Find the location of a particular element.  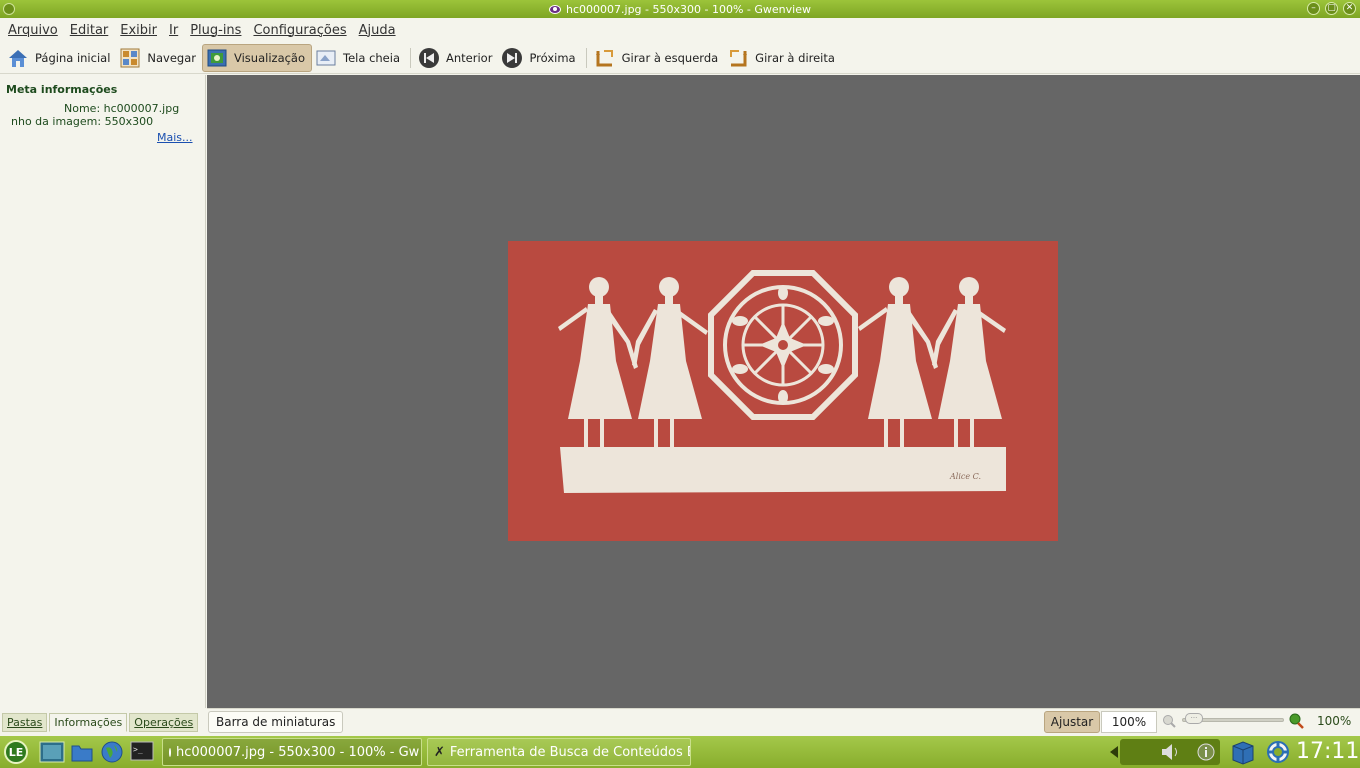

zoom-in-icon is located at coordinates (1296, 721).